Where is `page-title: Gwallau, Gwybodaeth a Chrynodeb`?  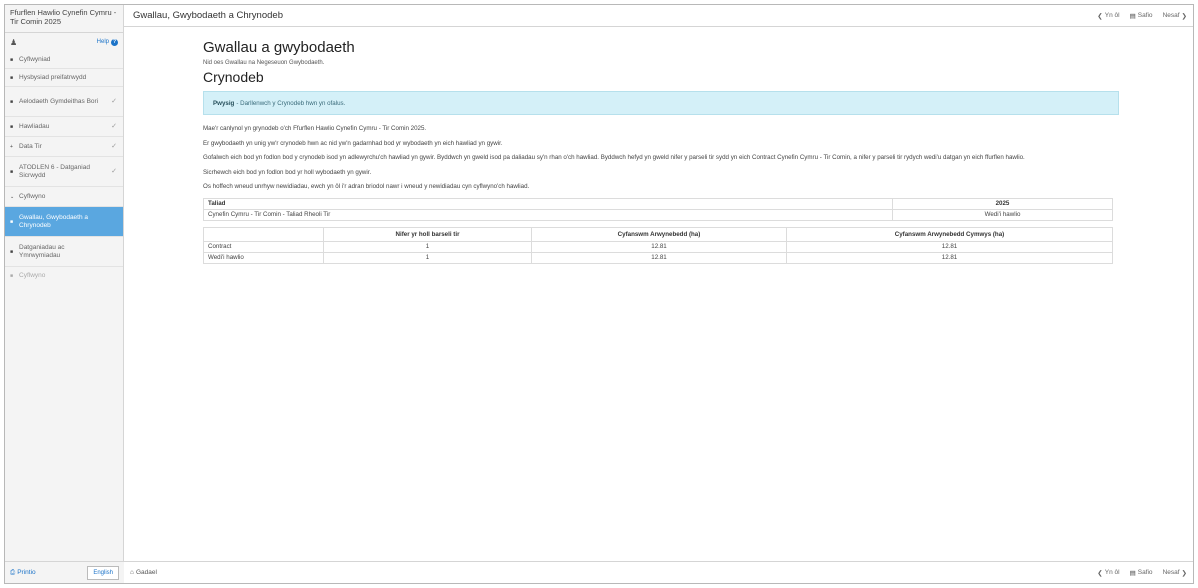
page-title: Gwallau, Gwybodaeth a Chrynodeb is located at coordinates (208, 15).